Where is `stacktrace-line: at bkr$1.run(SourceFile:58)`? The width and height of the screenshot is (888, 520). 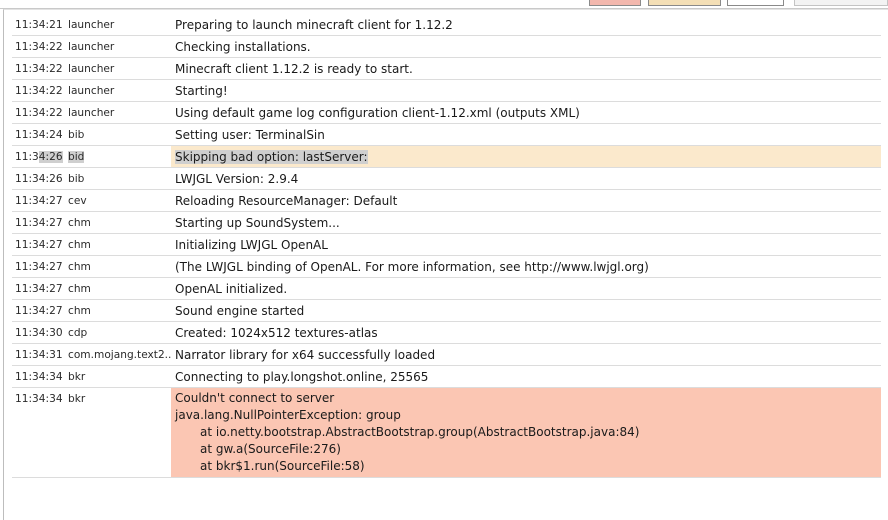
stacktrace-line: at bkr$1.run(SourceFile:58) is located at coordinates (282, 466).